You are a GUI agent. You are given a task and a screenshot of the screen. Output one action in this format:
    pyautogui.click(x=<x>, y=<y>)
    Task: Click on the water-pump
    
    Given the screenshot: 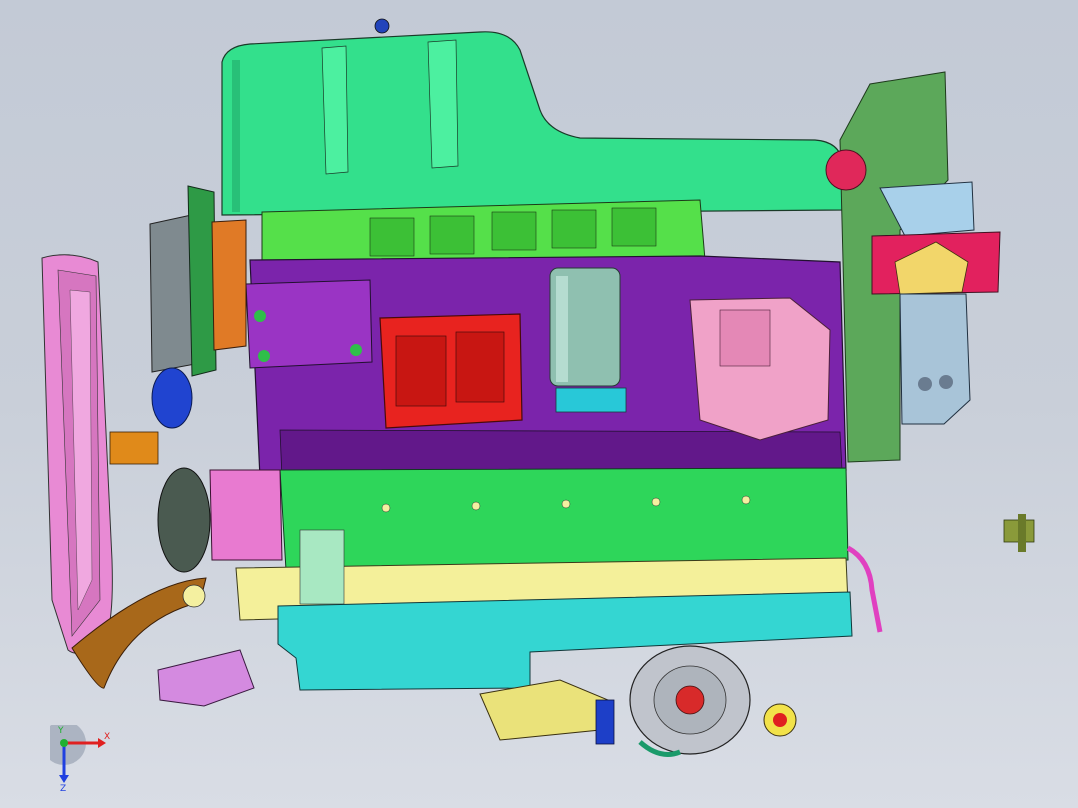 What is the action you would take?
    pyautogui.click(x=206, y=678)
    